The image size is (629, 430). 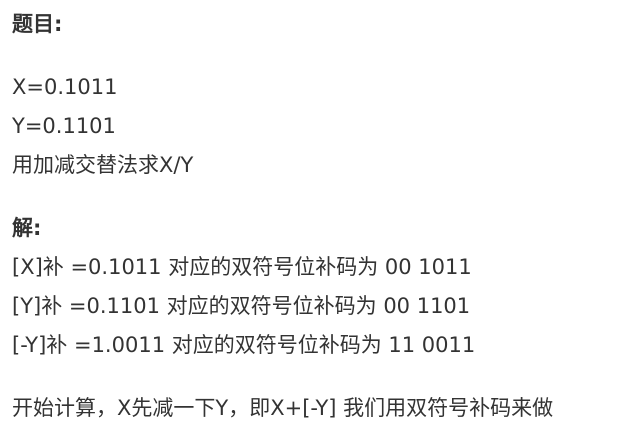 I want to click on problem-line-x: X=0.1011, so click(x=65, y=87).